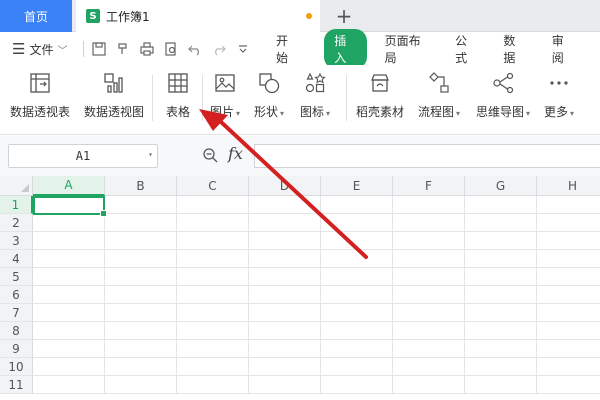 This screenshot has height=400, width=600. What do you see at coordinates (16, 349) in the screenshot?
I see `row-header-9: 9` at bounding box center [16, 349].